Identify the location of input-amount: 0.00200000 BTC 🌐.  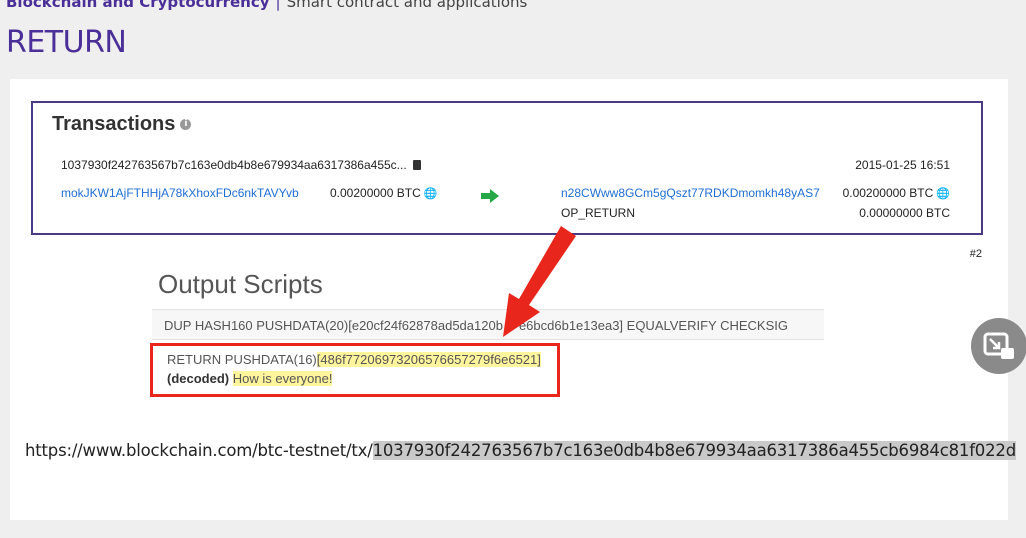
(383, 193).